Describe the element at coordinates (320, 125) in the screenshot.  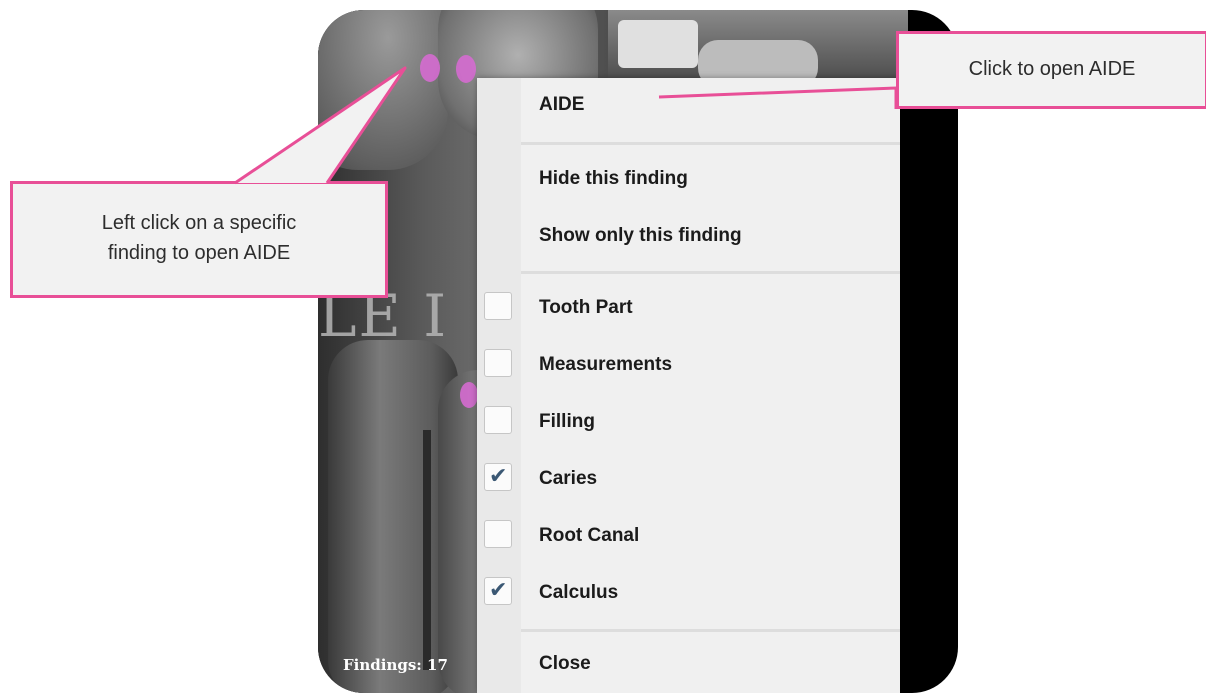
I see `arrow-to-finding` at that location.